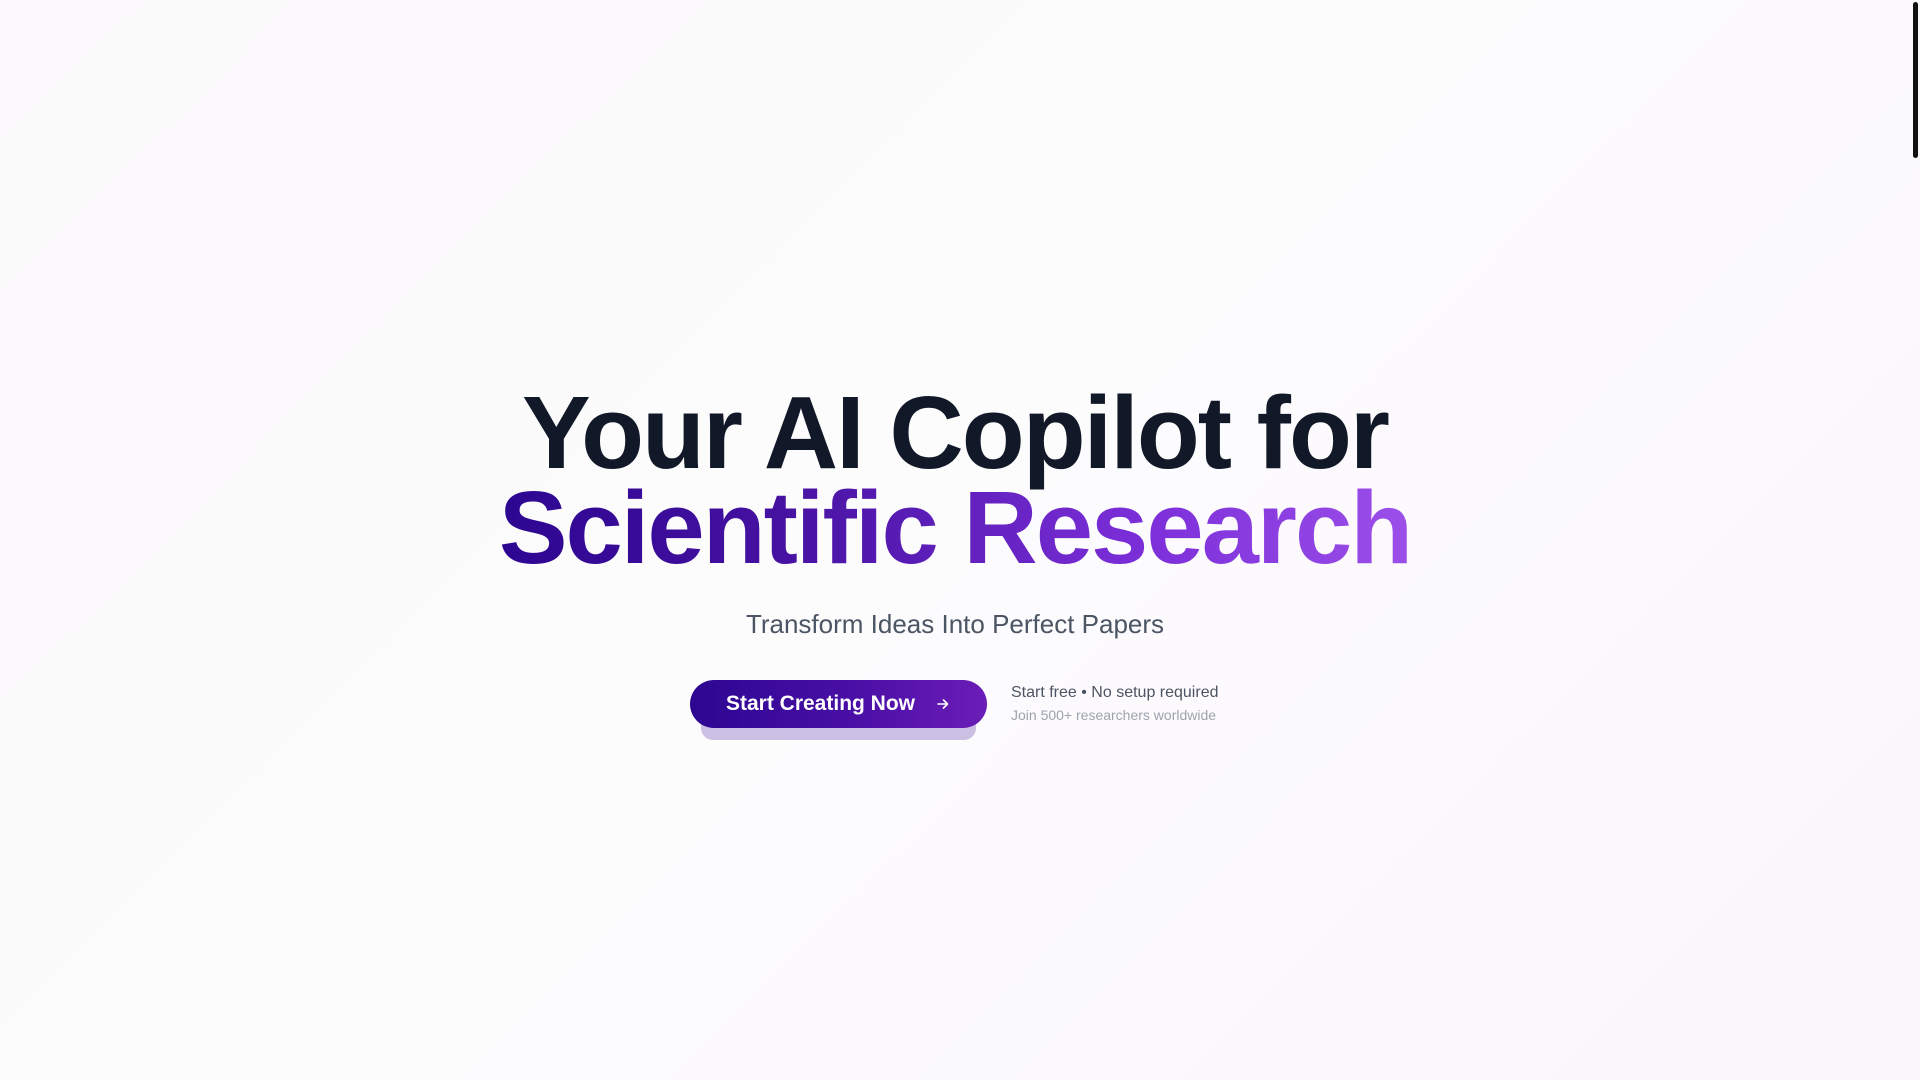 The height and width of the screenshot is (1080, 1920). Describe the element at coordinates (955, 624) in the screenshot. I see `hero-subtitle: Transform Ideas Into Perfect Papers` at that location.